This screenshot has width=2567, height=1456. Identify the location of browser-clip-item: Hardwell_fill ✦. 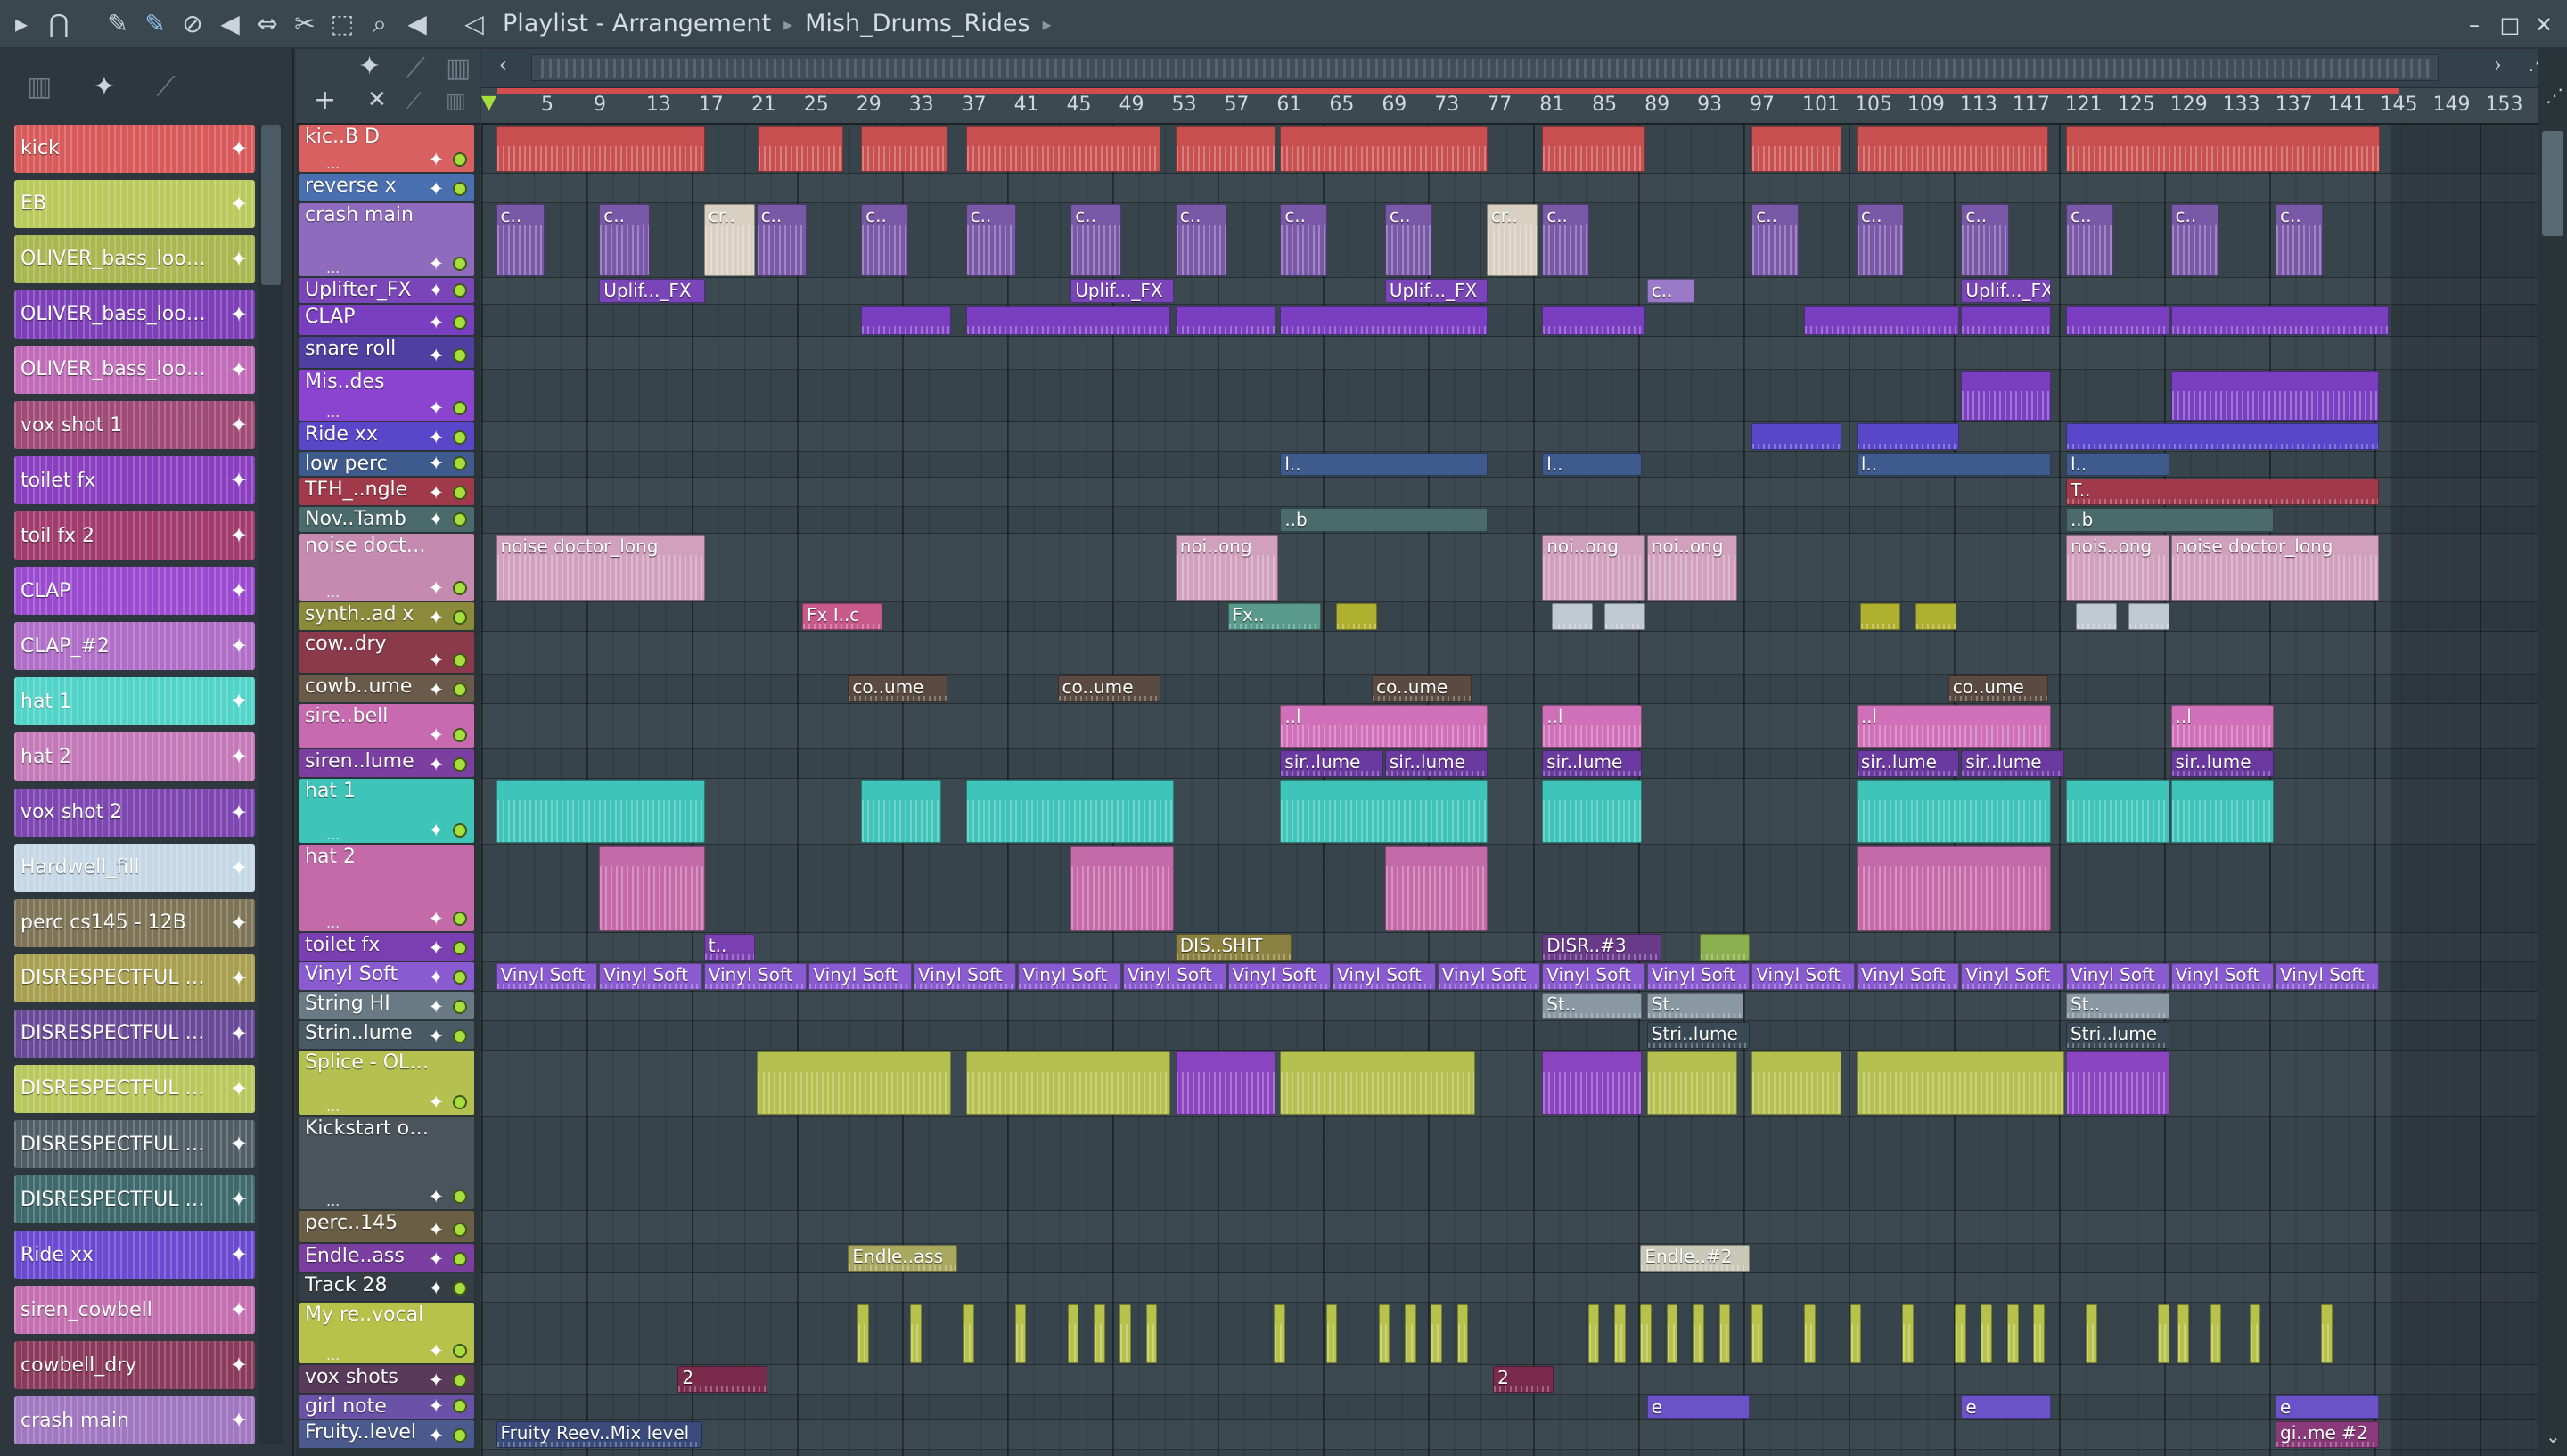
(134, 867).